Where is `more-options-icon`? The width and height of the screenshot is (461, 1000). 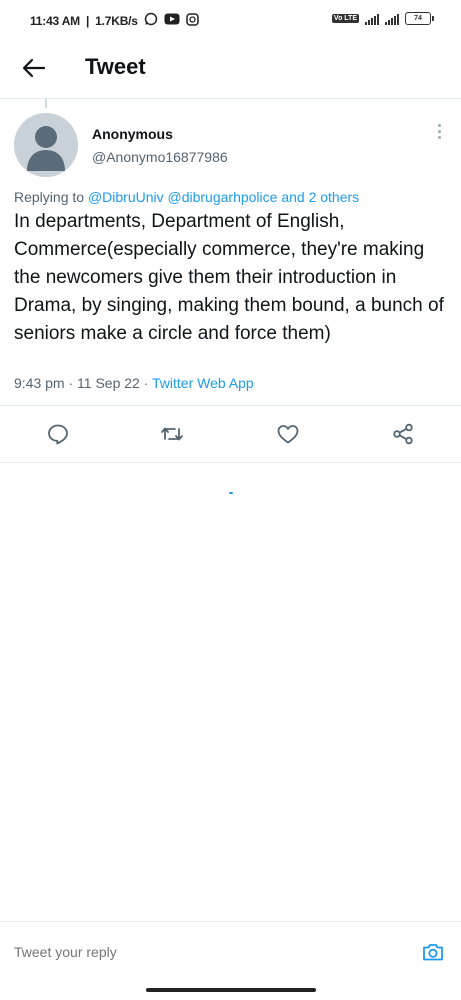
more-options-icon is located at coordinates (439, 134).